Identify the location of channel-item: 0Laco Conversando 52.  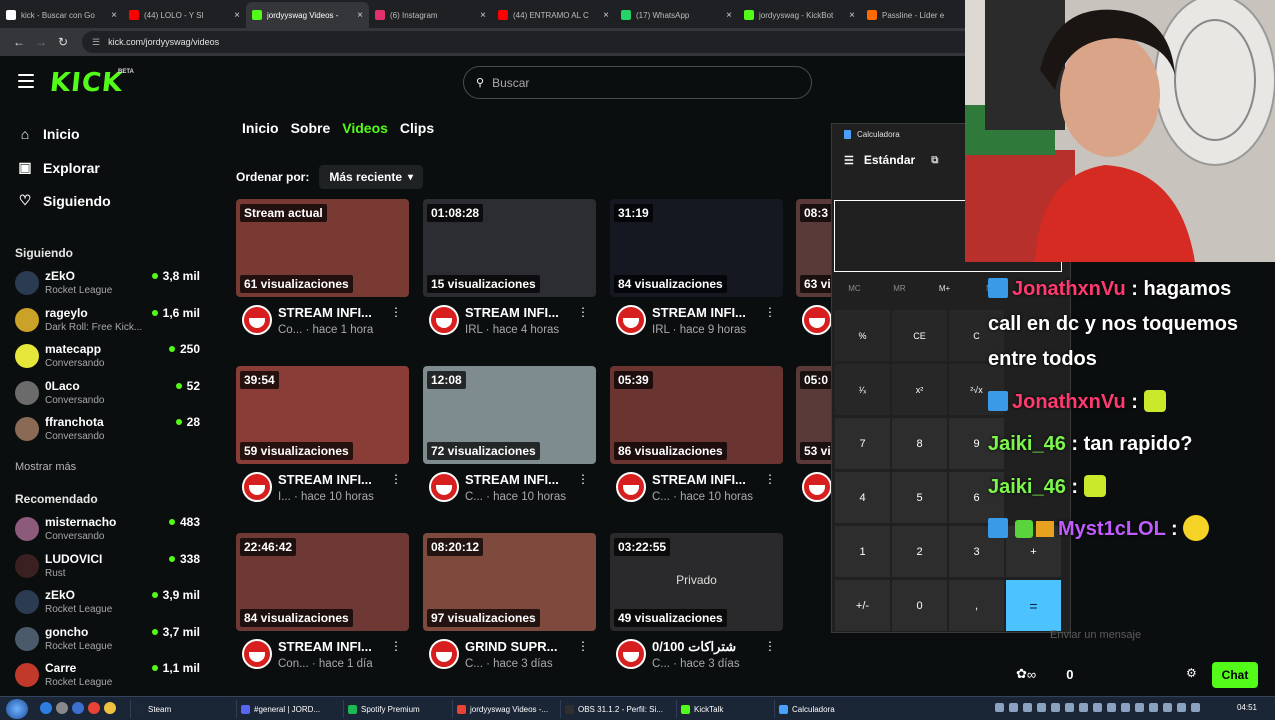
(107, 394).